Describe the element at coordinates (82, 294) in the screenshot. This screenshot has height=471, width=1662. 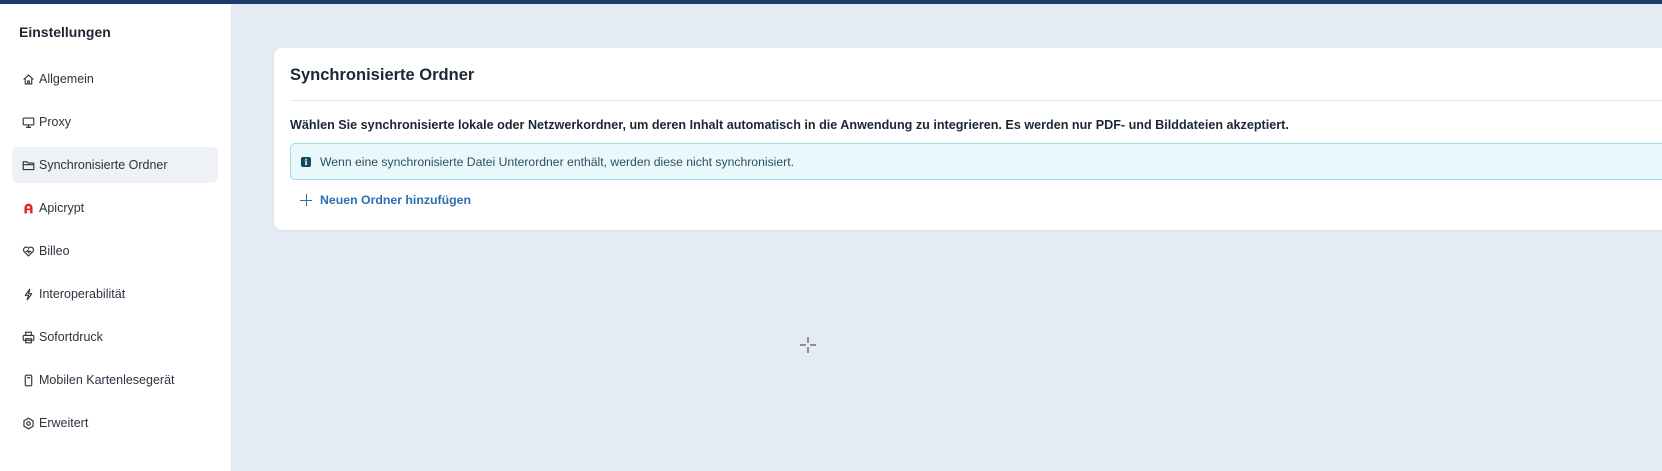
I see `sidebar-item-label: Interoperabilität` at that location.